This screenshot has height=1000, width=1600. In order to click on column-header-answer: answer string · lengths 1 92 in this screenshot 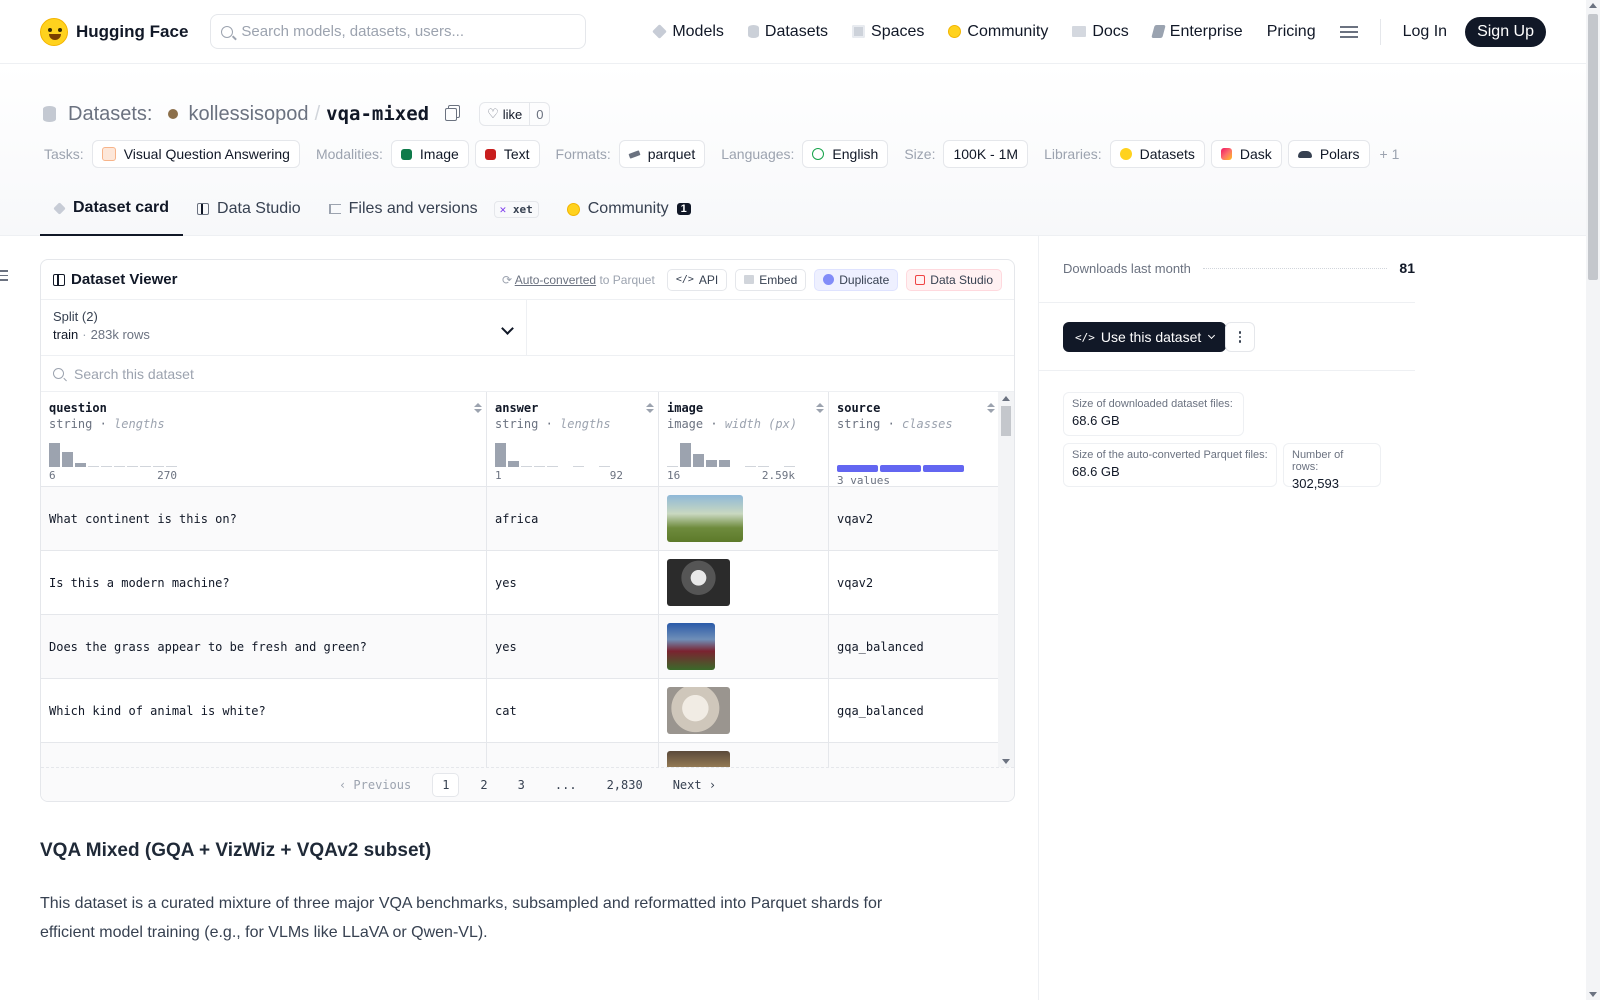, I will do `click(573, 439)`.